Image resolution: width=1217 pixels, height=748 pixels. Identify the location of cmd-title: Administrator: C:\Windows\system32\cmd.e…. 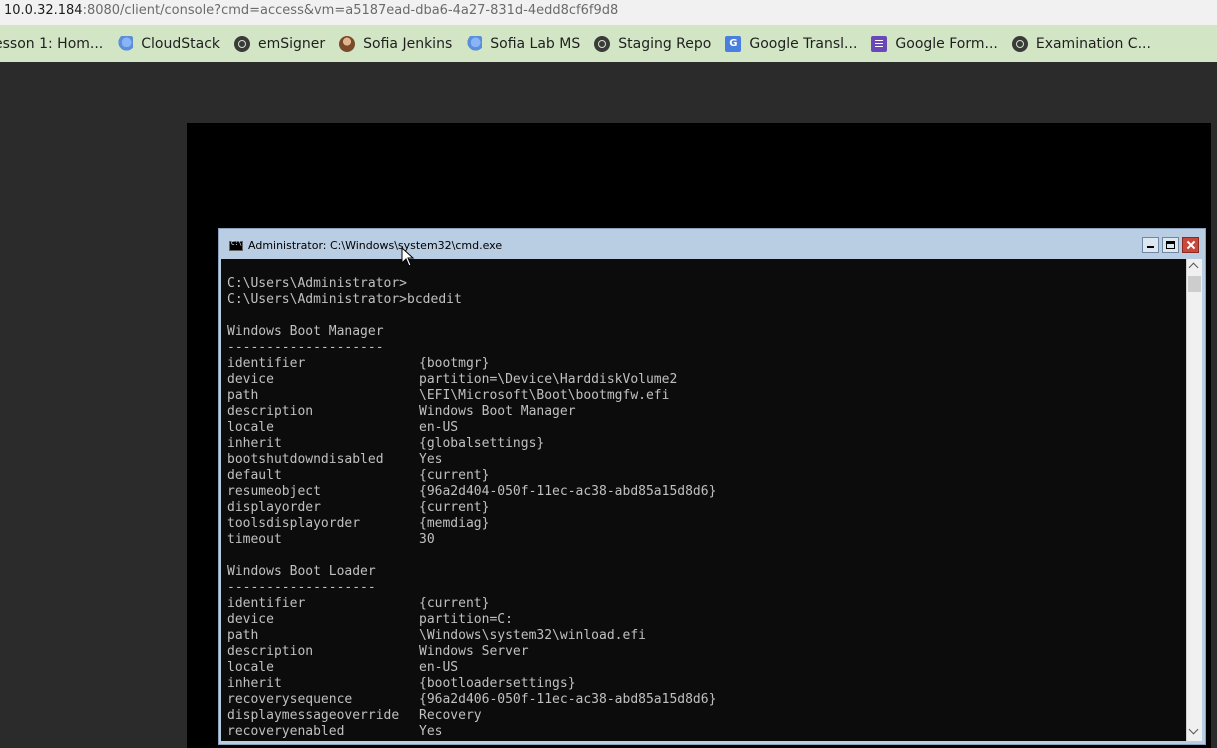
(375, 245).